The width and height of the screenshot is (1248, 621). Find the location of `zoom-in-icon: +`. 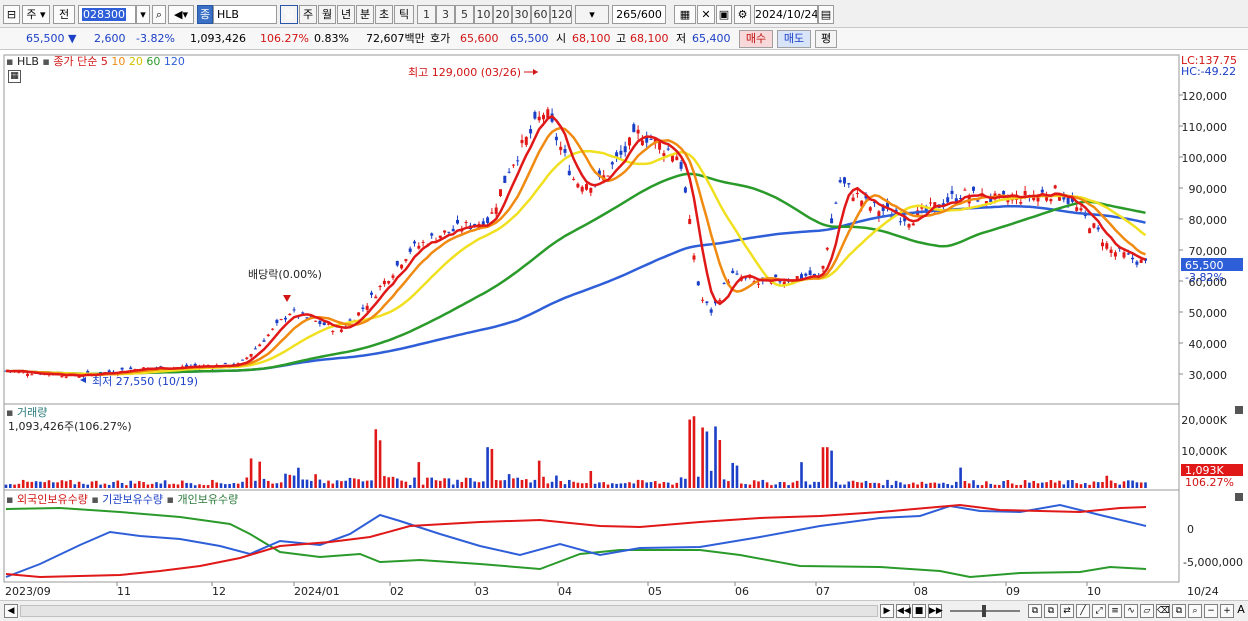

zoom-in-icon: + is located at coordinates (1227, 611).